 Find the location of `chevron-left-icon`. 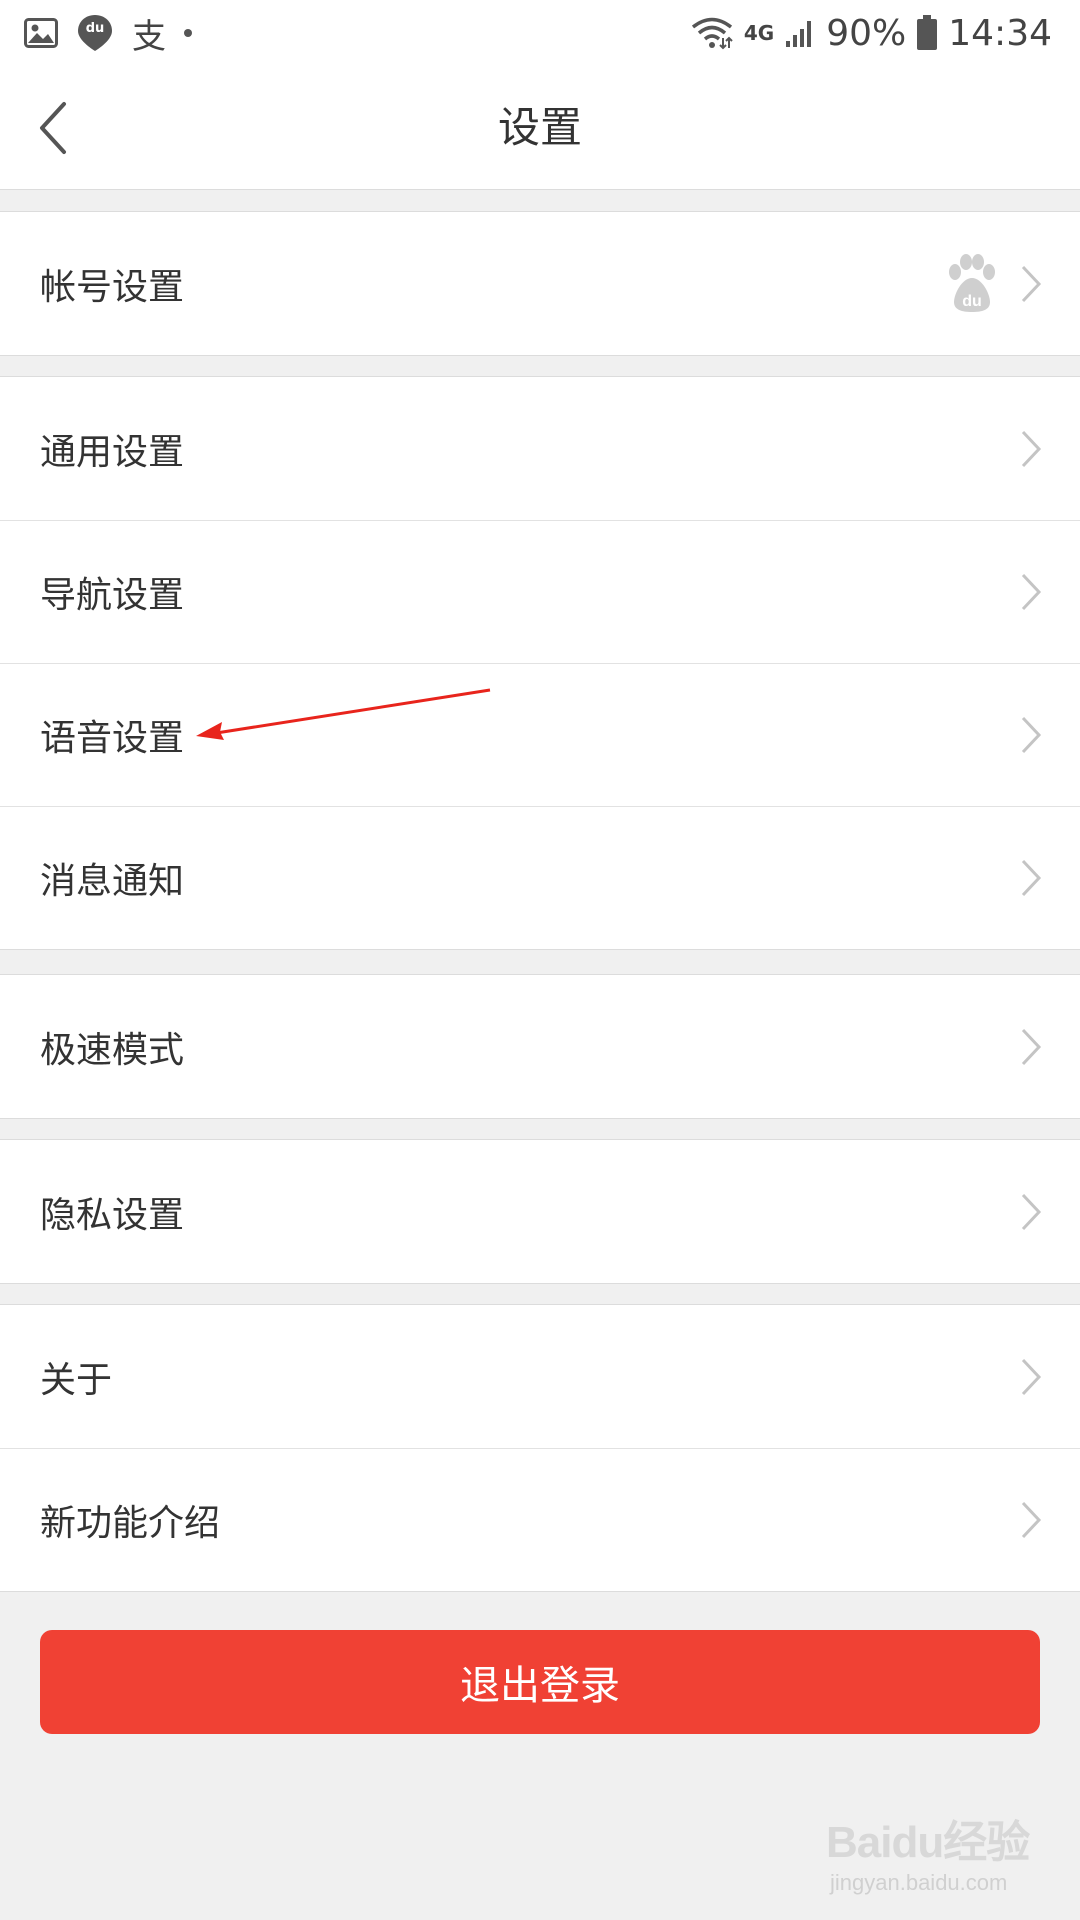

chevron-left-icon is located at coordinates (53, 128).